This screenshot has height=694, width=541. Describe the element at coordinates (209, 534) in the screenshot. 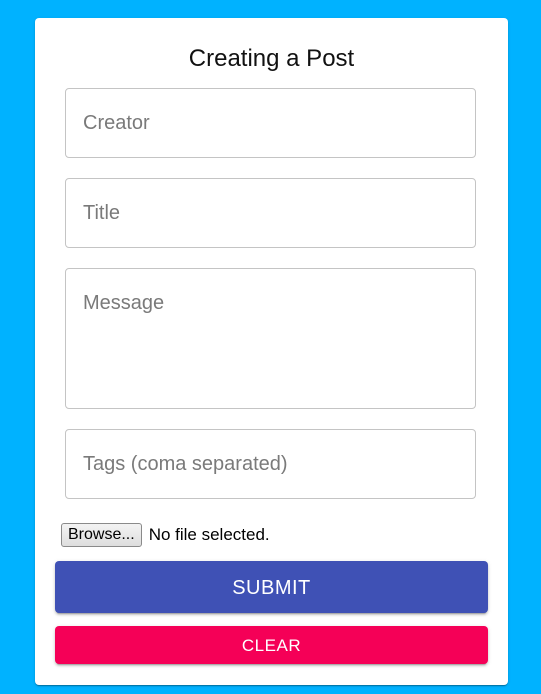

I see `file-status-text: No file selected.` at that location.